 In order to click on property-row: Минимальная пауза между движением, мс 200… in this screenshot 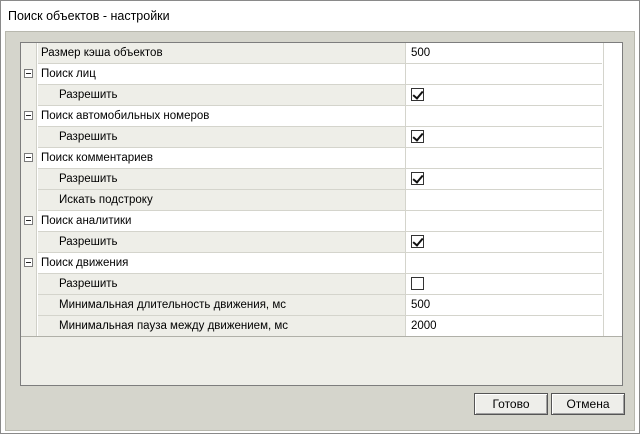, I will do `click(321, 326)`.